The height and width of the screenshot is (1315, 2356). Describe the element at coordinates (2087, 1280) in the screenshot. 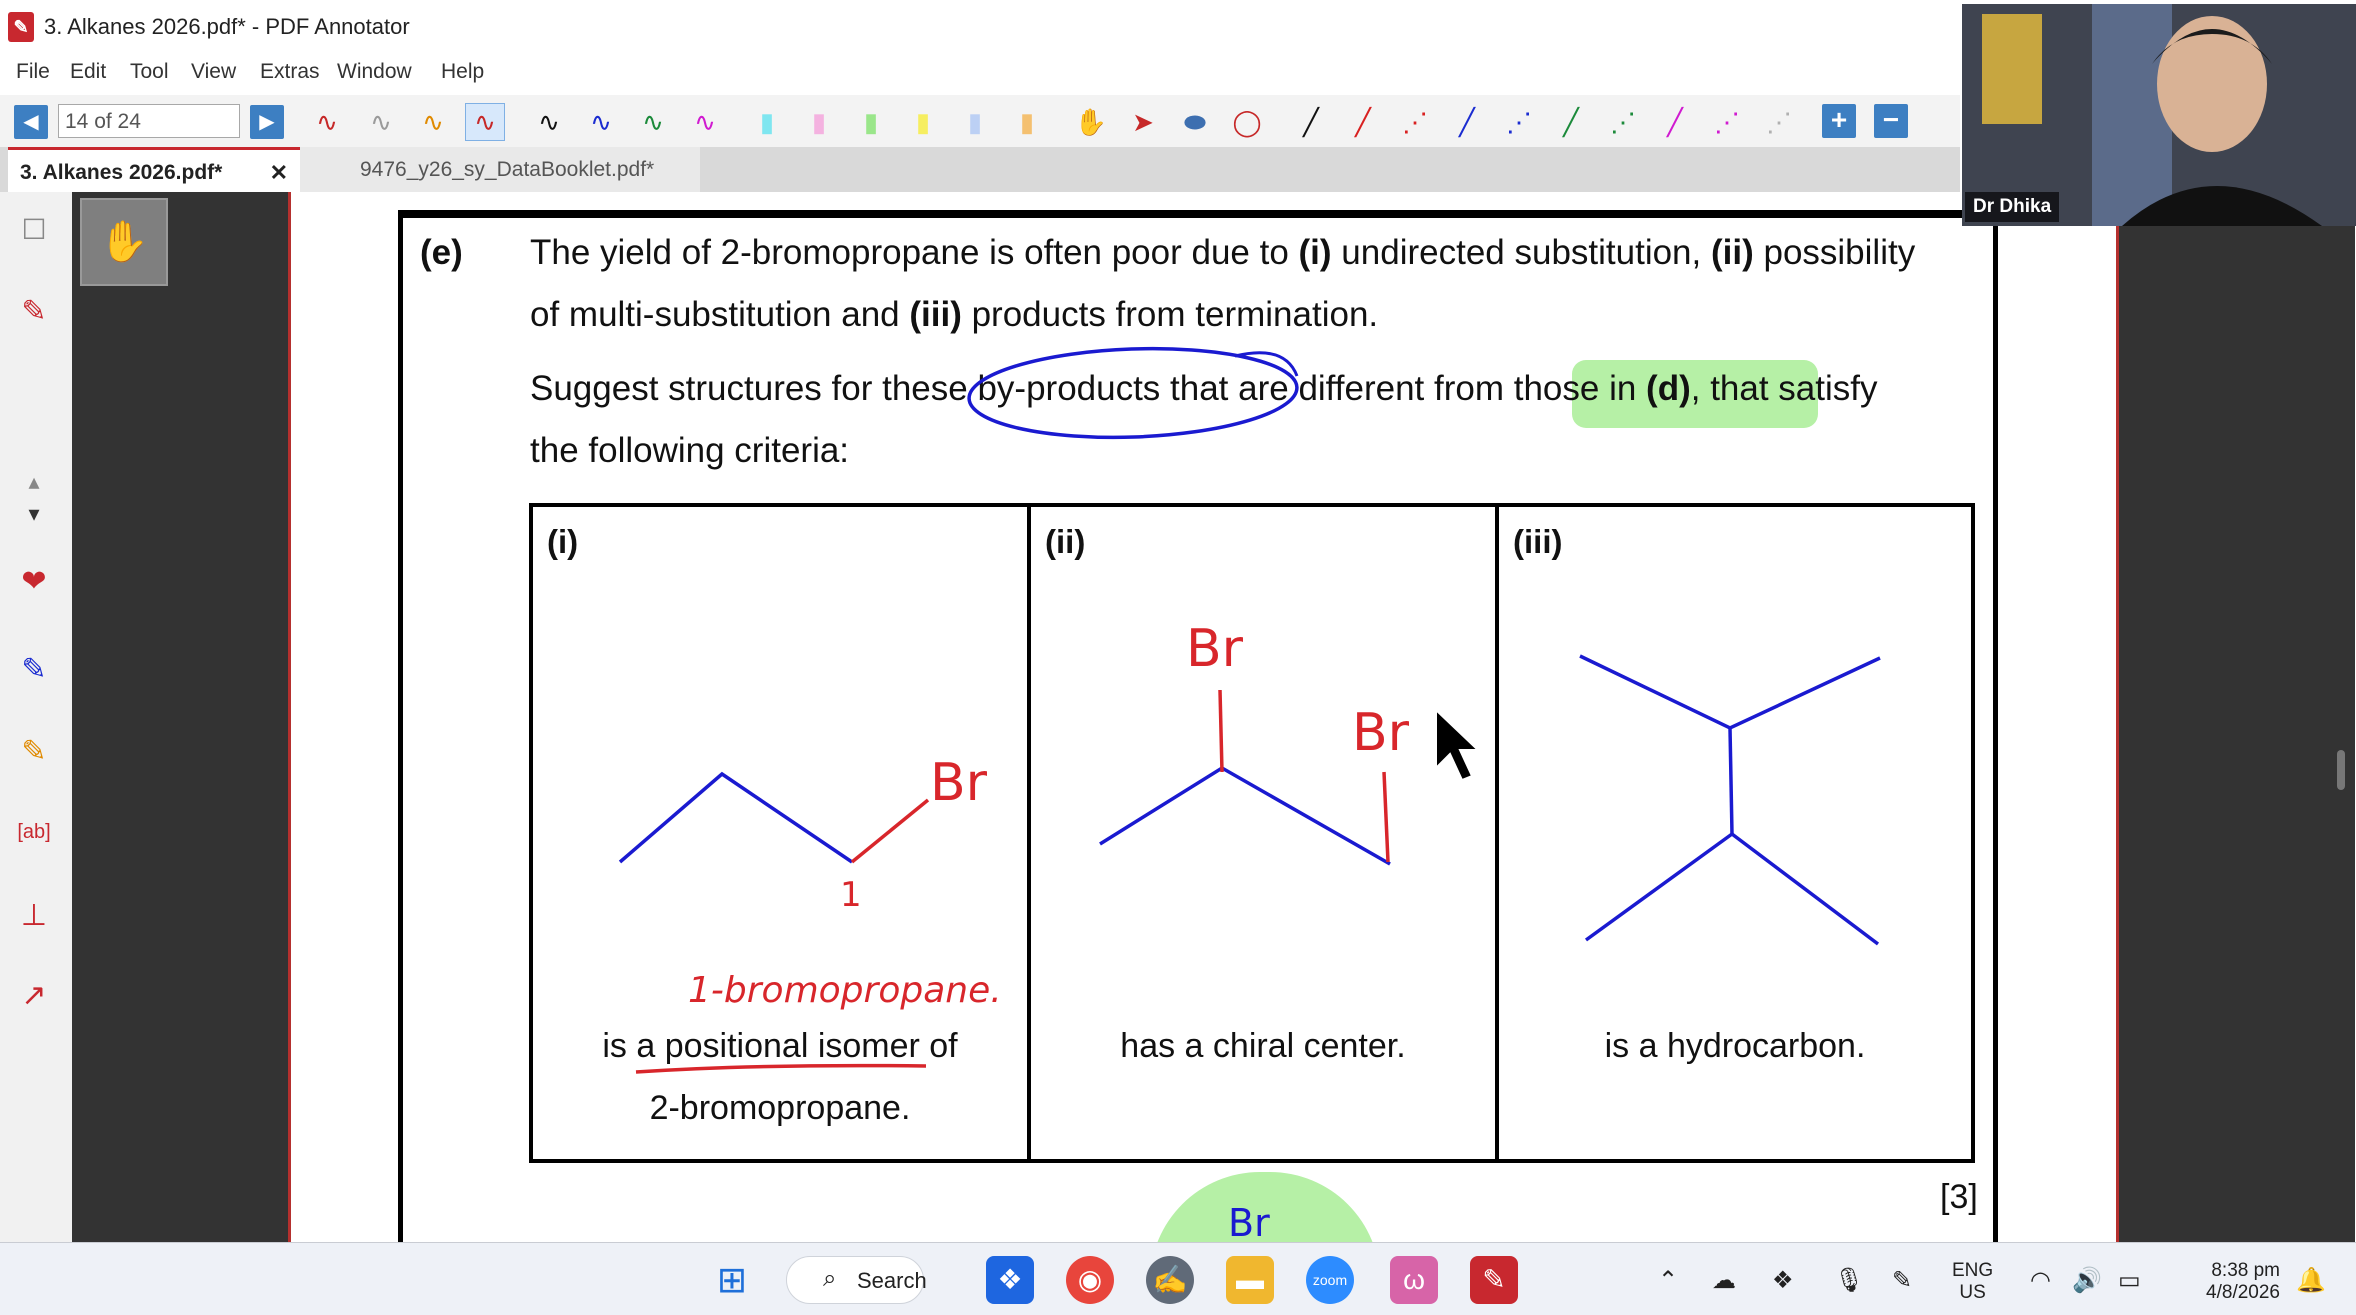

I see `volume-icon: 🔊` at that location.